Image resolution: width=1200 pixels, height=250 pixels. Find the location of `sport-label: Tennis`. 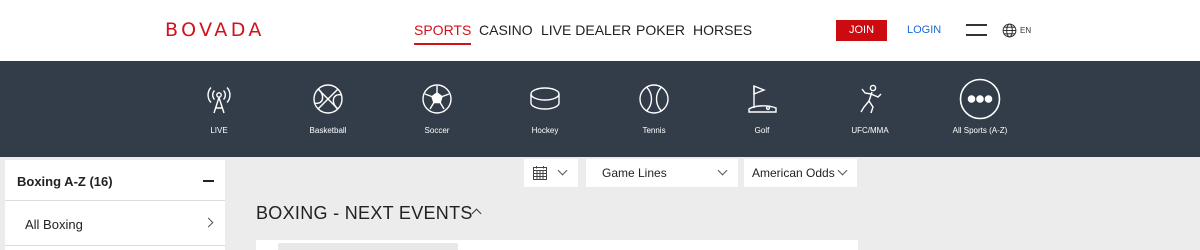

sport-label: Tennis is located at coordinates (654, 130).